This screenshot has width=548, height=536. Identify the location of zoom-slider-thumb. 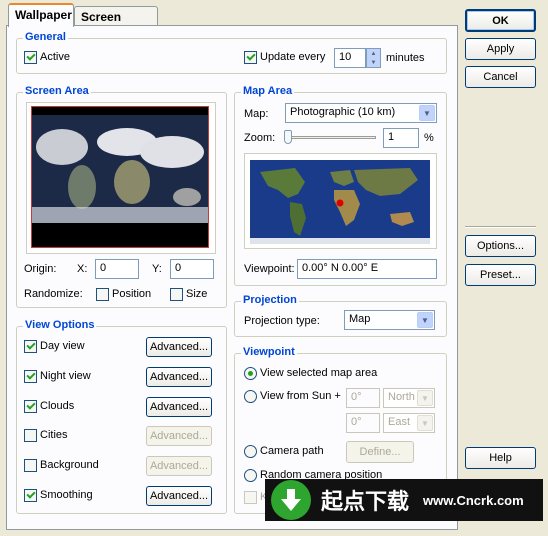
(288, 137).